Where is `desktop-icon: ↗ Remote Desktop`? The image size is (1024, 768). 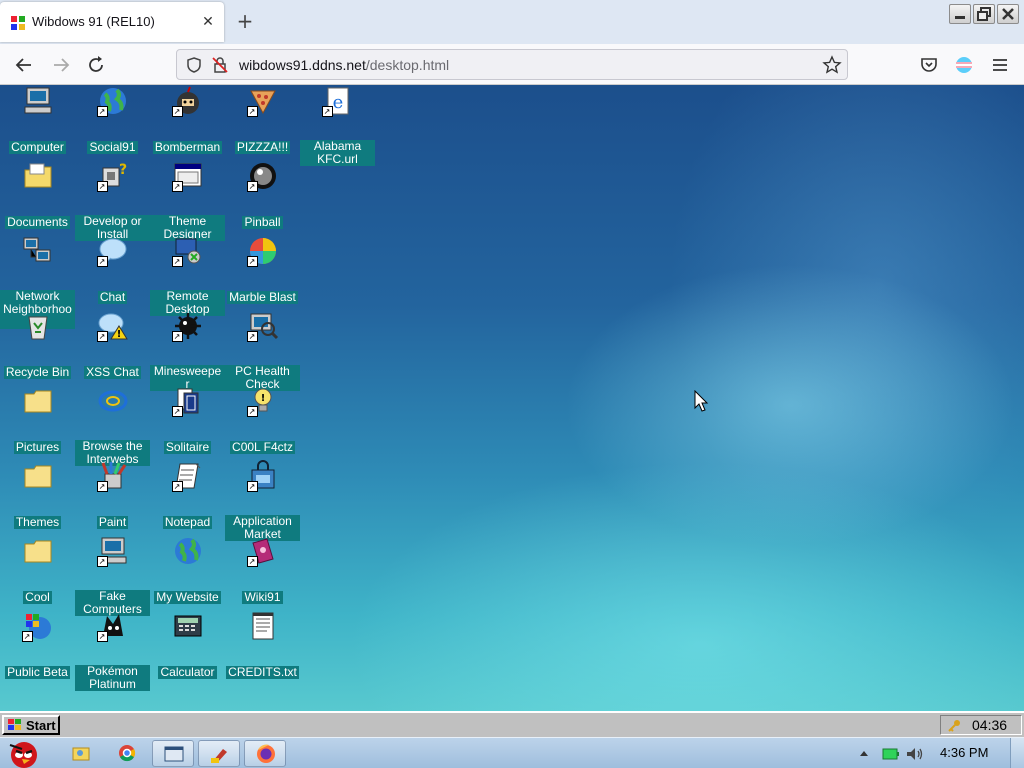 desktop-icon: ↗ Remote Desktop is located at coordinates (187, 276).